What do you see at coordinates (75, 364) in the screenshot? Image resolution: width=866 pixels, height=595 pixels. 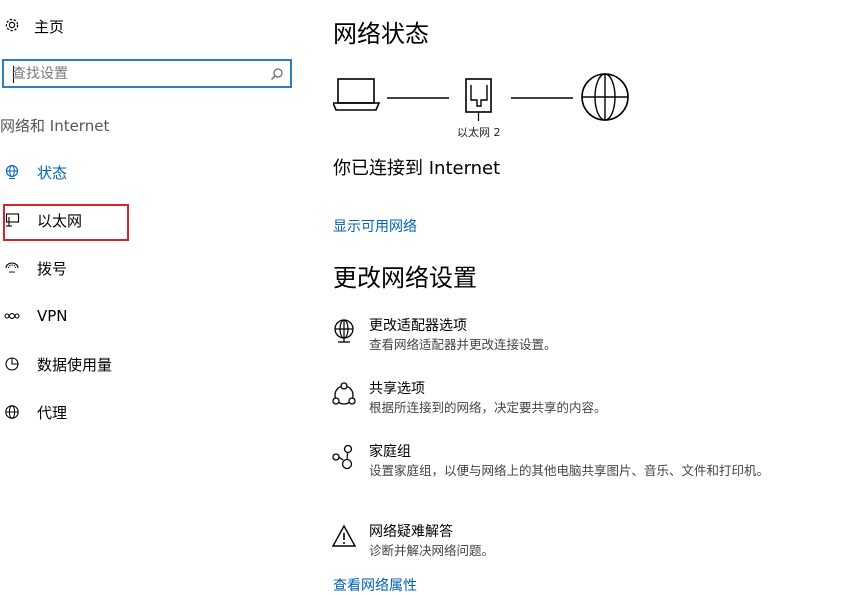 I see `sidebar-item-label: 数据使用量` at bounding box center [75, 364].